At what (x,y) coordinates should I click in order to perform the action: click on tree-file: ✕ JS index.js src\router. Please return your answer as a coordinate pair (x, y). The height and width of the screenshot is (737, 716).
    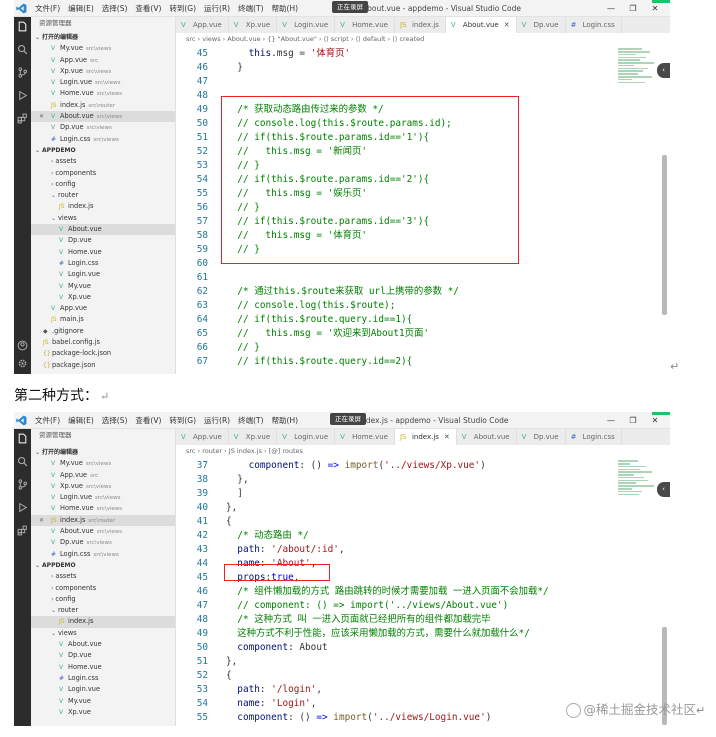
    Looking at the image, I should click on (103, 520).